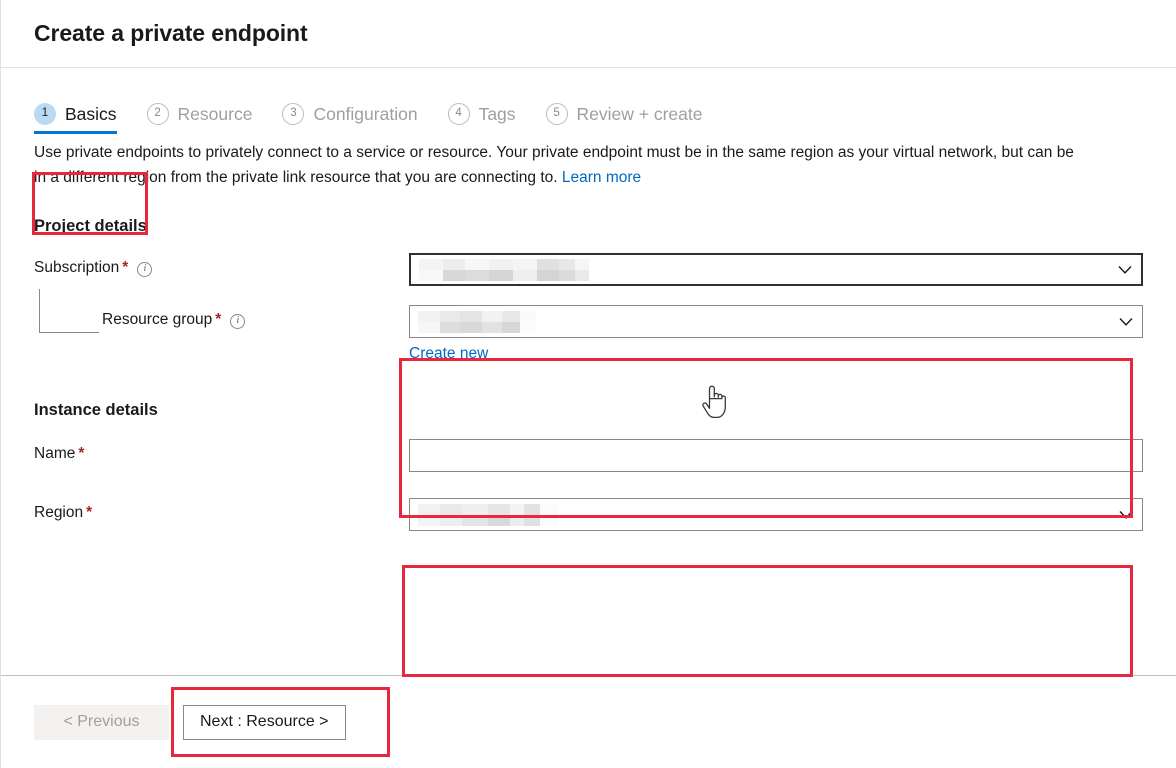  I want to click on tab-basics-label: Basics, so click(91, 113).